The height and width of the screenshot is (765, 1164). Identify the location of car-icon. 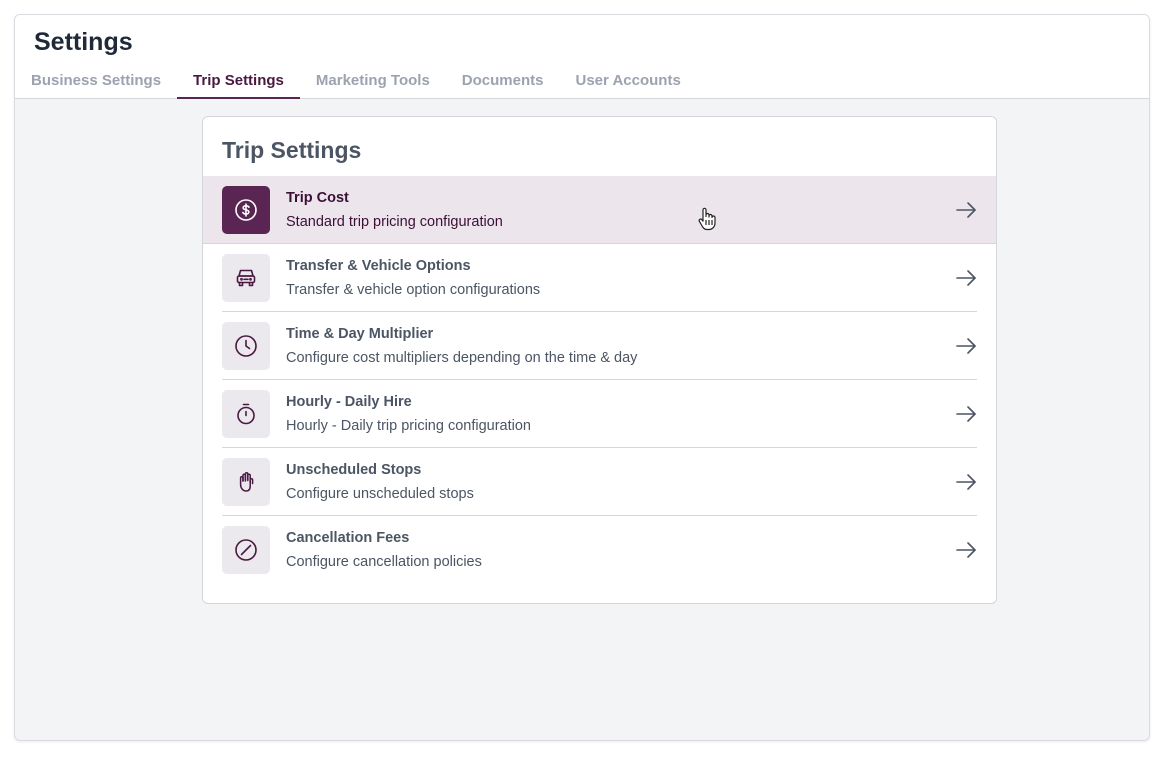
(246, 278).